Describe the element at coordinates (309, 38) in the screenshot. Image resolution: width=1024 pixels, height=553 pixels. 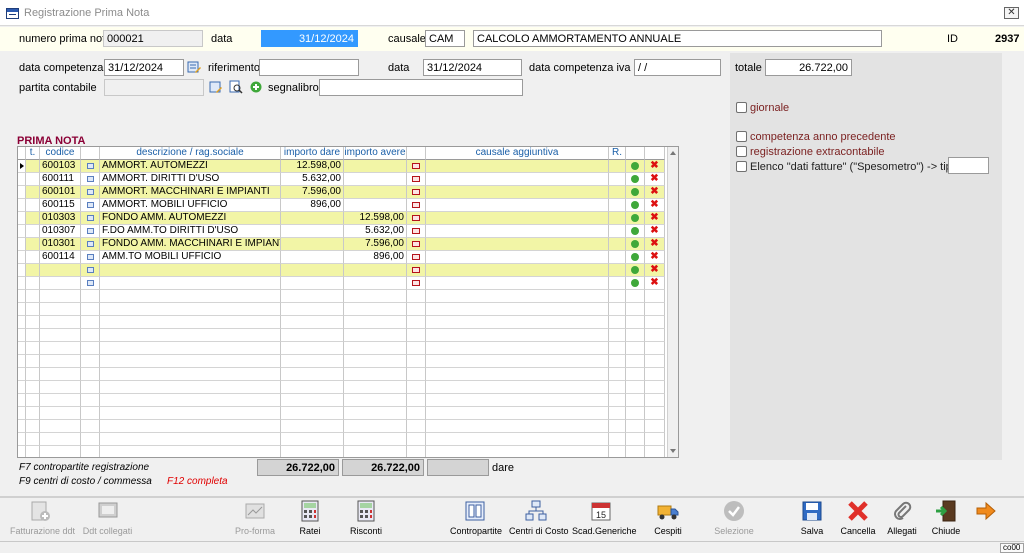
I see `data-field: 31/12/2024` at that location.